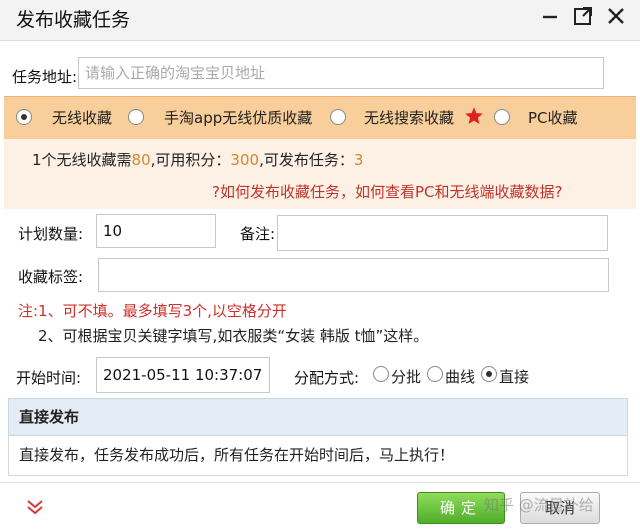 This screenshot has width=640, height=532. Describe the element at coordinates (489, 374) in the screenshot. I see `radio-dist-direct` at that location.